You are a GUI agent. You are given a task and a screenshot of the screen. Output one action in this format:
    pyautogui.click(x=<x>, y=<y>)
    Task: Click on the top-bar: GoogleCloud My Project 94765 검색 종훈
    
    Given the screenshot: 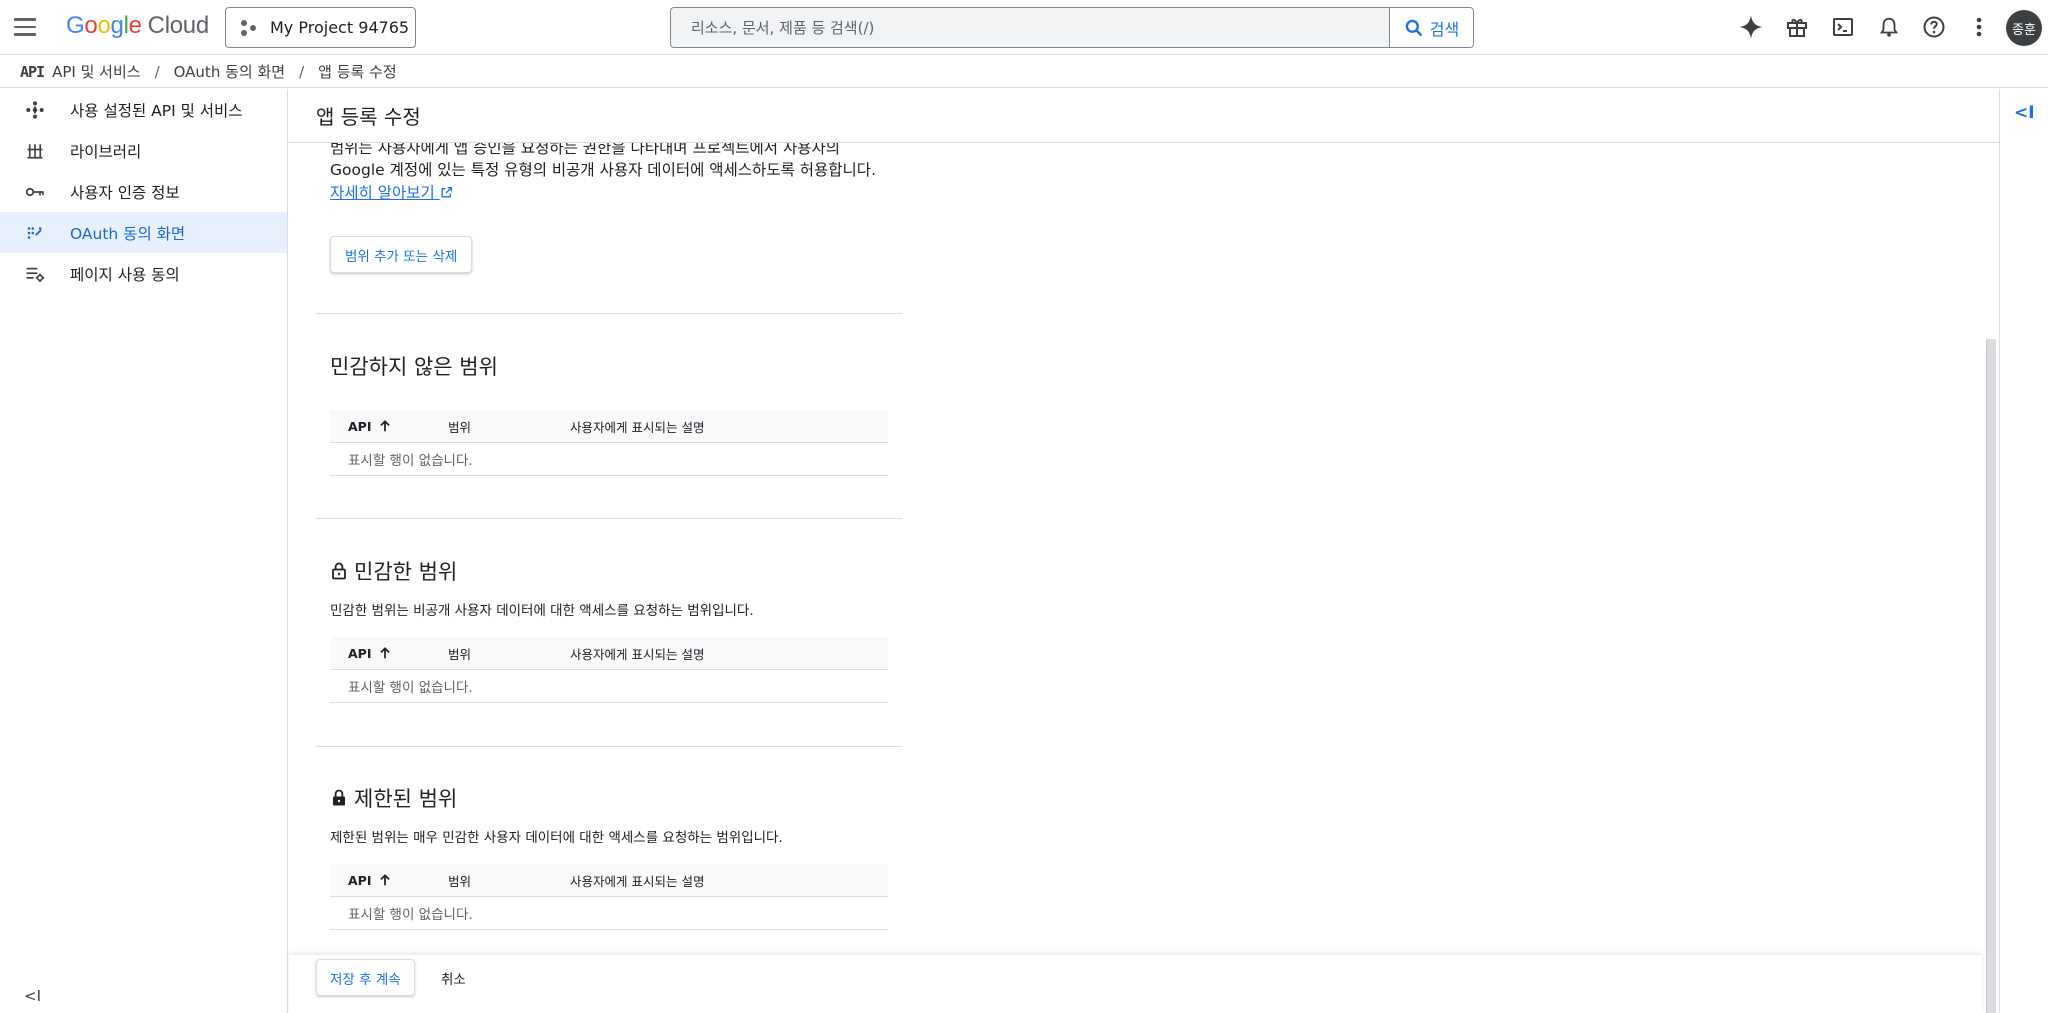 What is the action you would take?
    pyautogui.click(x=1024, y=27)
    